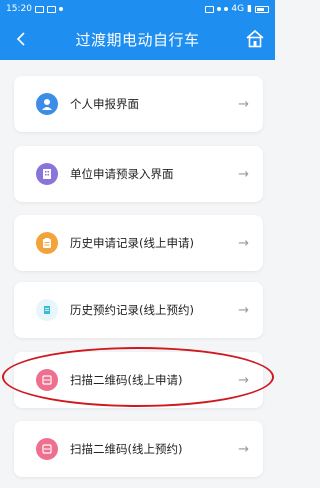  Describe the element at coordinates (47, 243) in the screenshot. I see `clipboard-icon` at that location.